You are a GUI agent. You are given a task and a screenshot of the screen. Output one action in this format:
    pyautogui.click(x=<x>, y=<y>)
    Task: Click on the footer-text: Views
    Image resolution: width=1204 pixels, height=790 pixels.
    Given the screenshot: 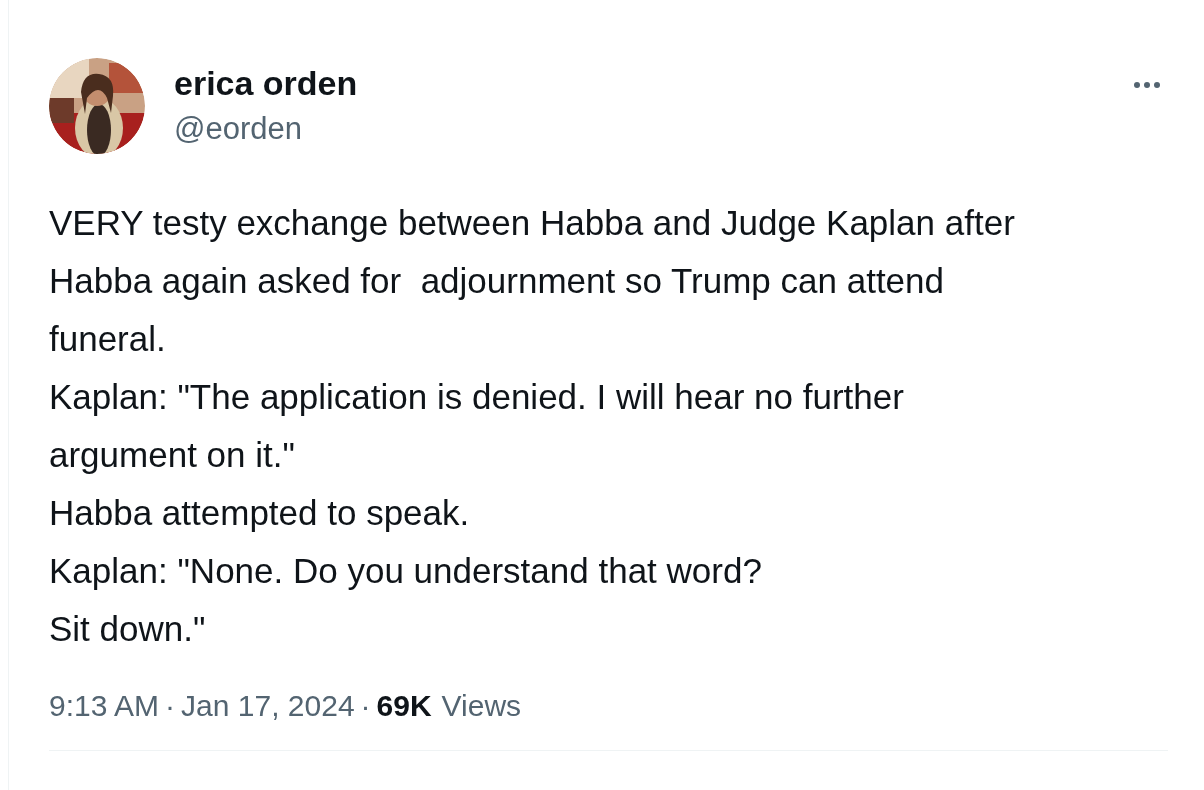 What is the action you would take?
    pyautogui.click(x=481, y=706)
    